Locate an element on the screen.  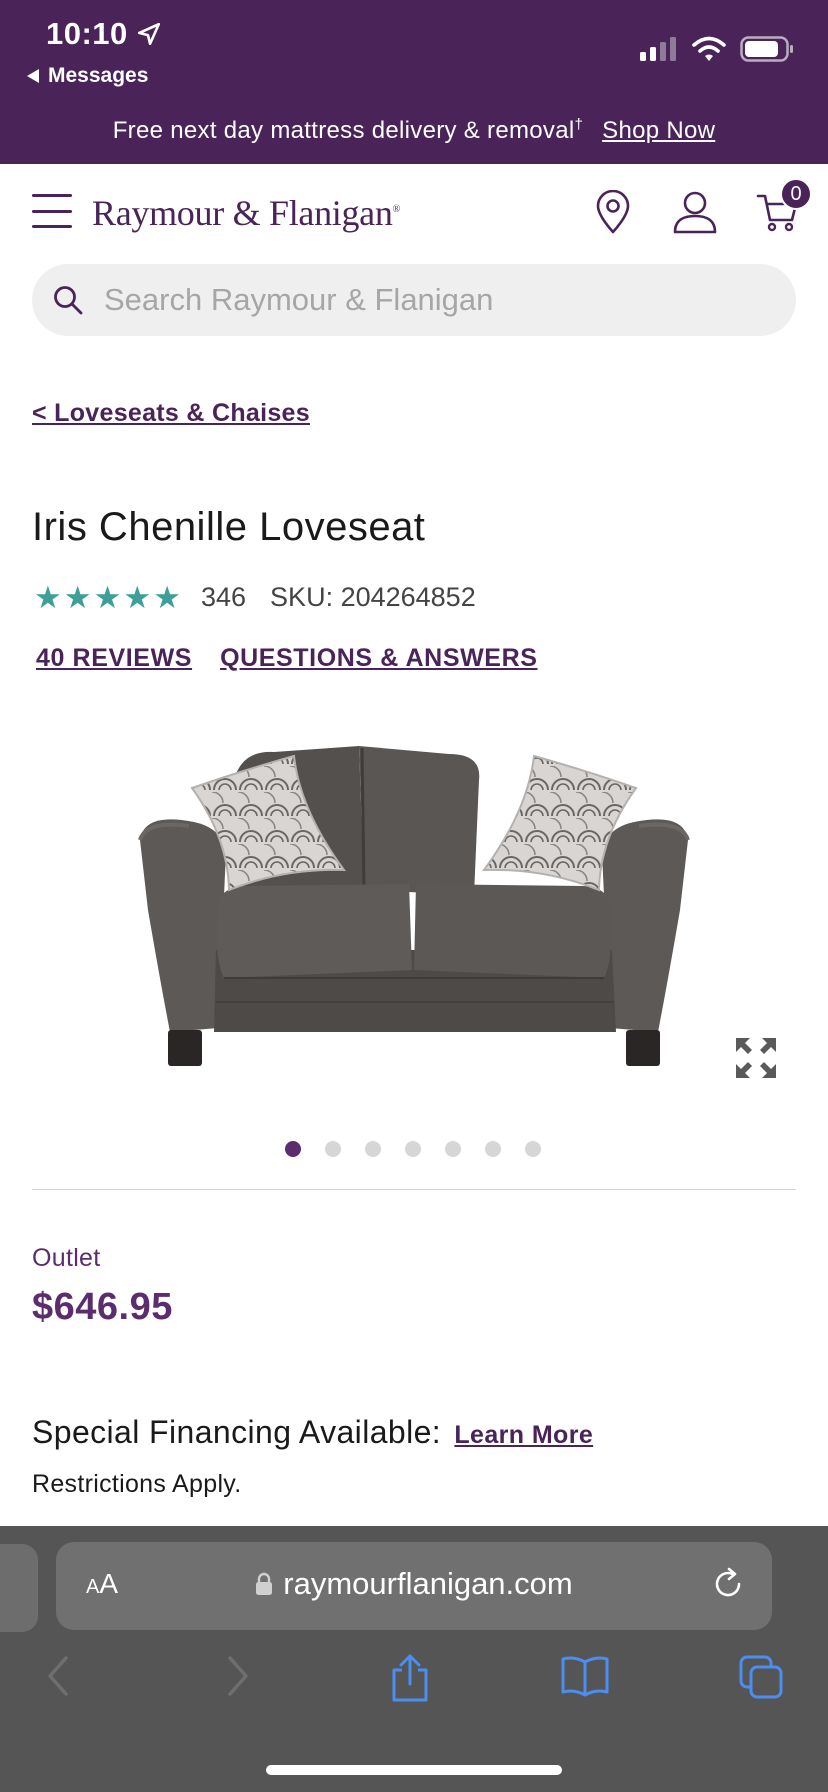
search-icon is located at coordinates (68, 300).